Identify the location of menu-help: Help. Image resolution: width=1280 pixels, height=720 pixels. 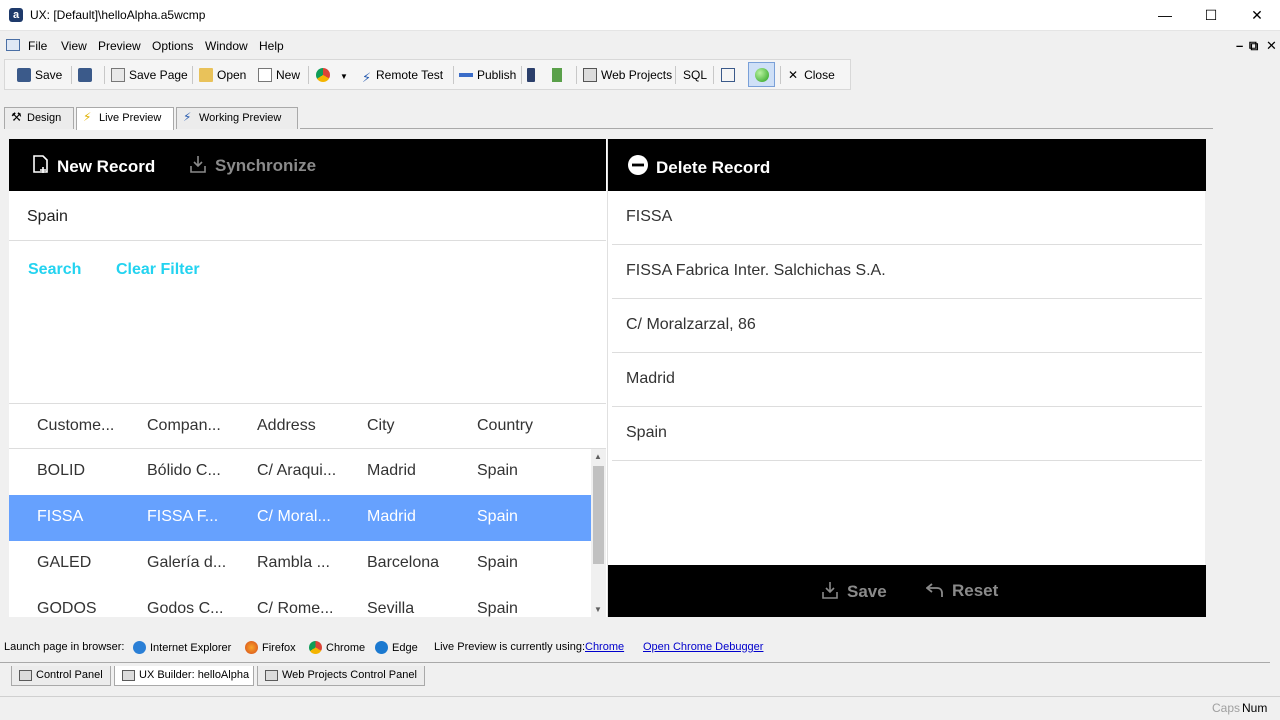
(271, 46).